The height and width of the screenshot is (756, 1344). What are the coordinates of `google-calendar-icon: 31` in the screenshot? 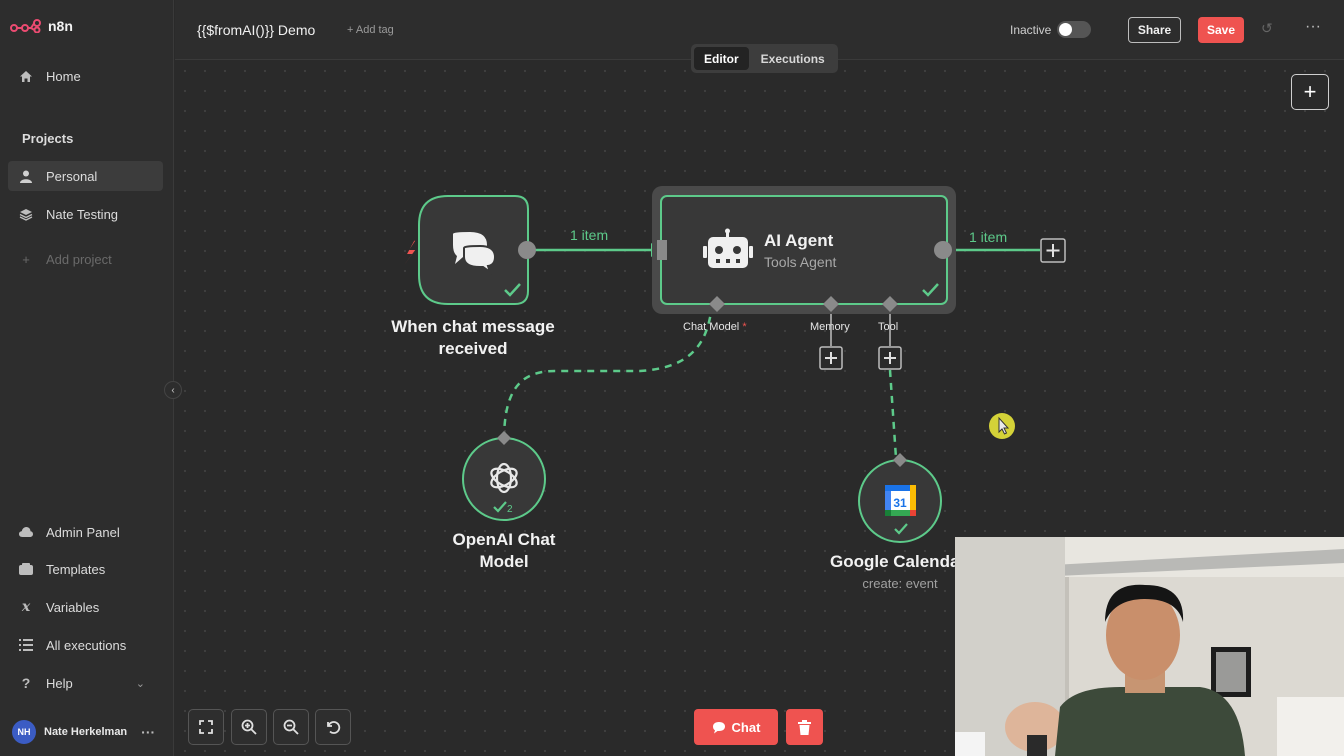 It's located at (900, 500).